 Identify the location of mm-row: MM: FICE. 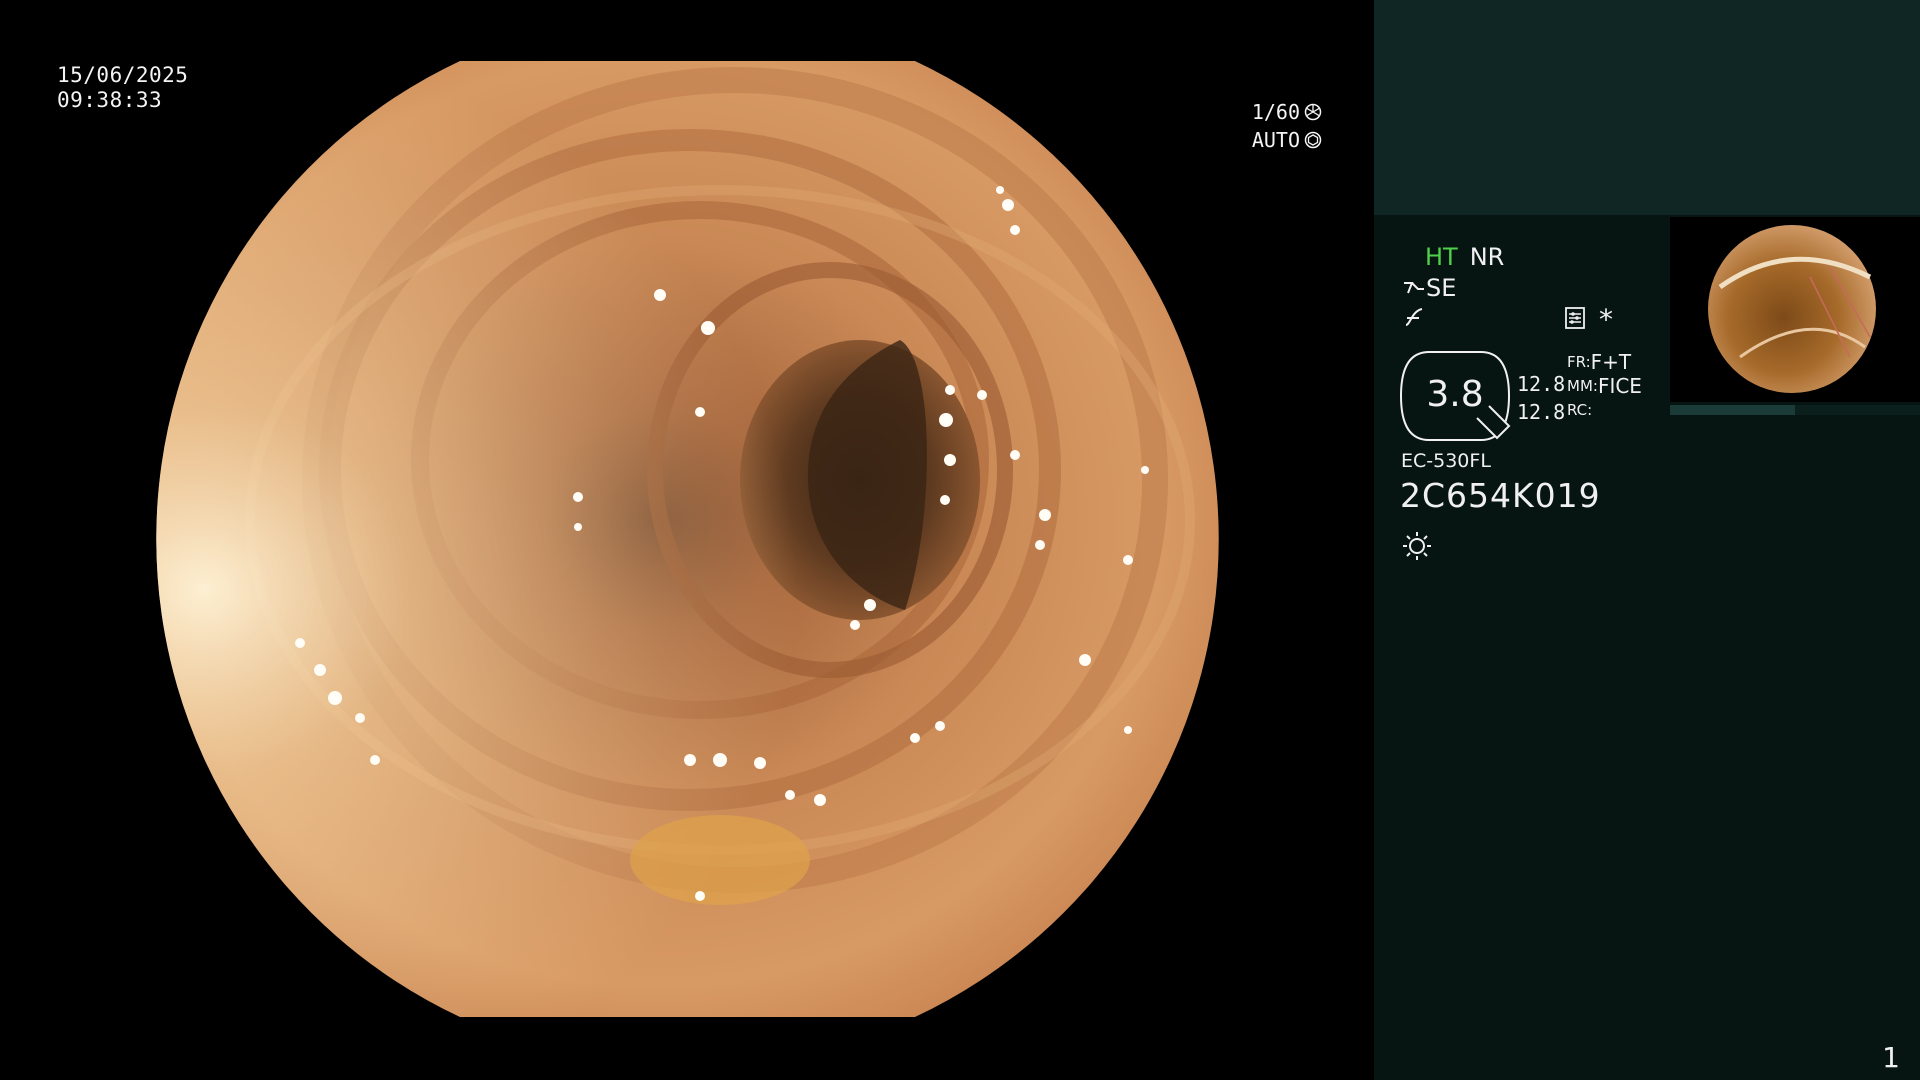
(1604, 386).